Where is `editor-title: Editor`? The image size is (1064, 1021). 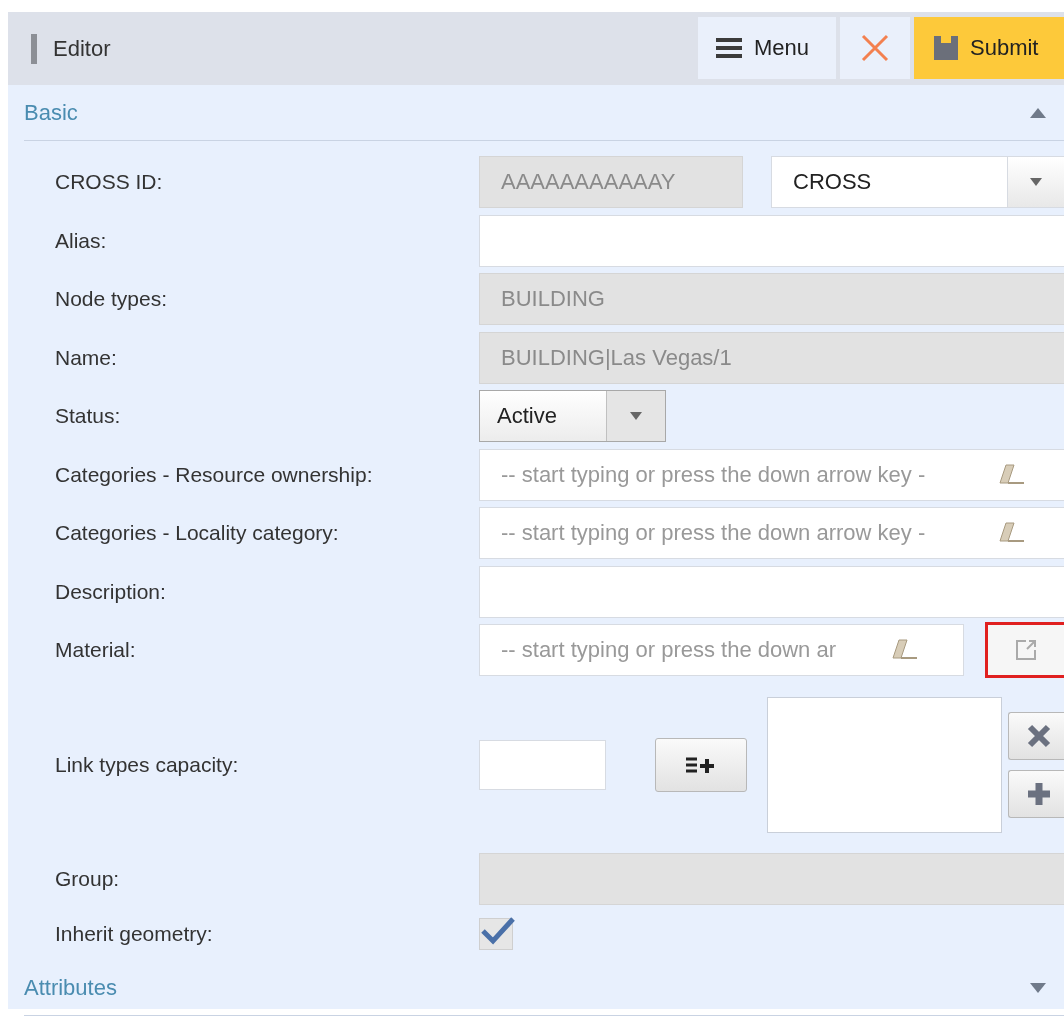
editor-title: Editor is located at coordinates (82, 48).